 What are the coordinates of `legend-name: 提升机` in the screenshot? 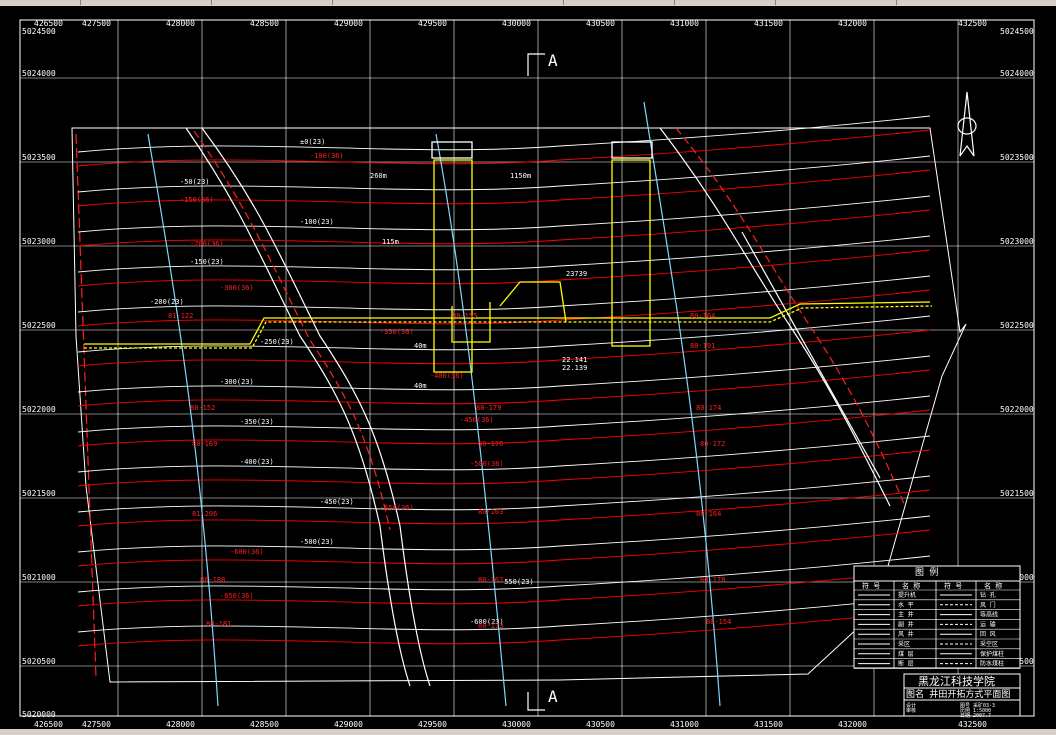 It's located at (907, 595).